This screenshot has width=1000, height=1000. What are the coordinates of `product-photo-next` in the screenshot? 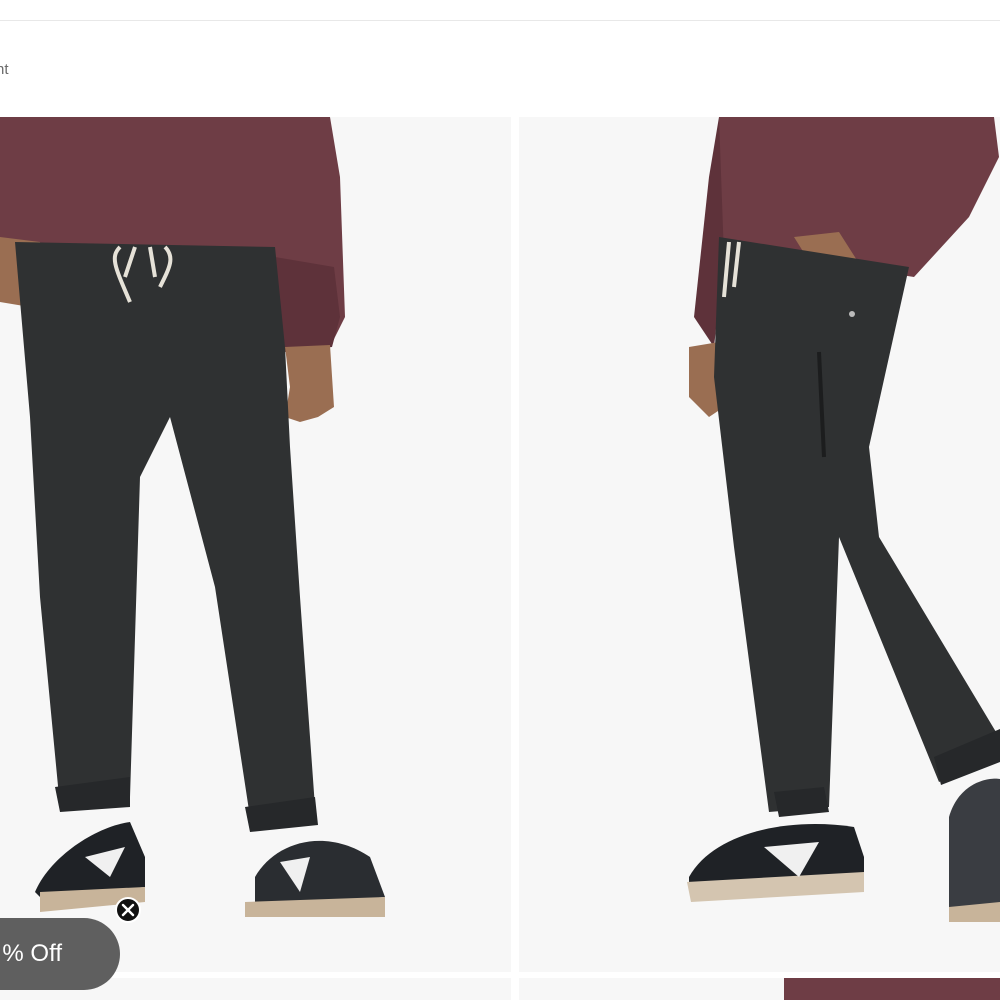 It's located at (759, 989).